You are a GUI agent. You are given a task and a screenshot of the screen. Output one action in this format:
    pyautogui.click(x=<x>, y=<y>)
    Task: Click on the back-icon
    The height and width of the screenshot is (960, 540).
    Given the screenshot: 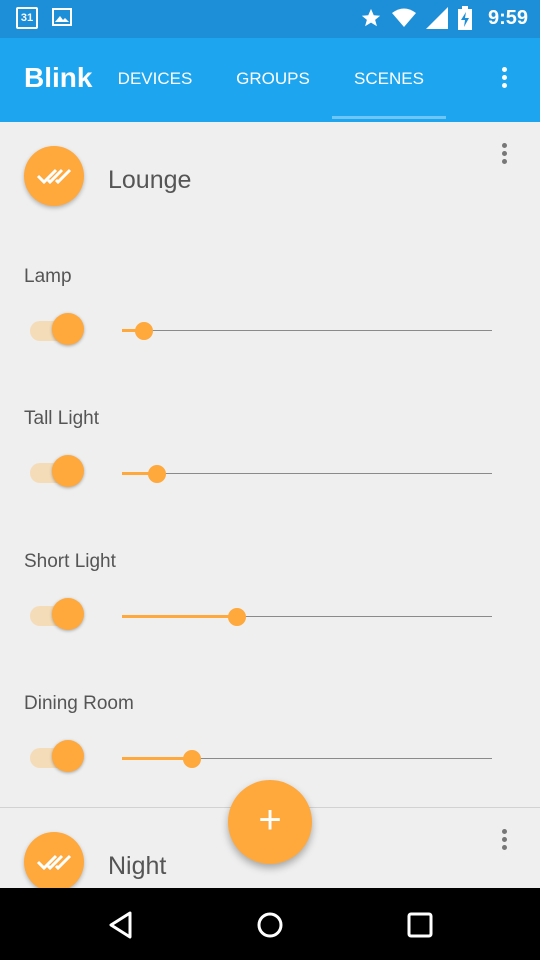 What is the action you would take?
    pyautogui.click(x=121, y=925)
    